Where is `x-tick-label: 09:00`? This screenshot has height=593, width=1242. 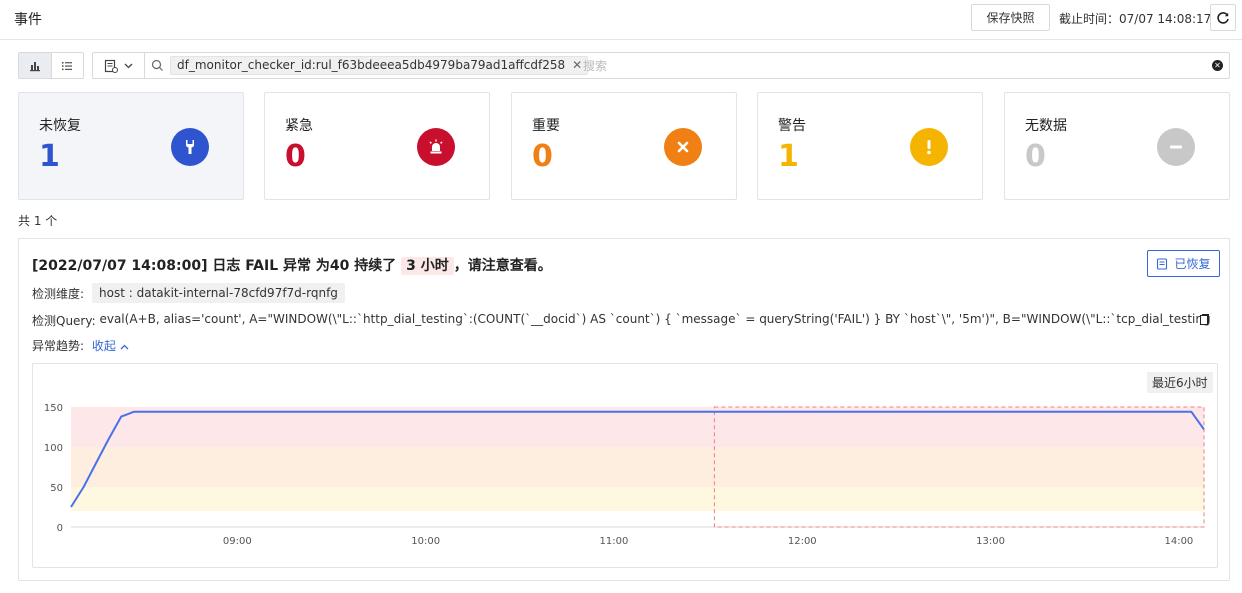 x-tick-label: 09:00 is located at coordinates (237, 541).